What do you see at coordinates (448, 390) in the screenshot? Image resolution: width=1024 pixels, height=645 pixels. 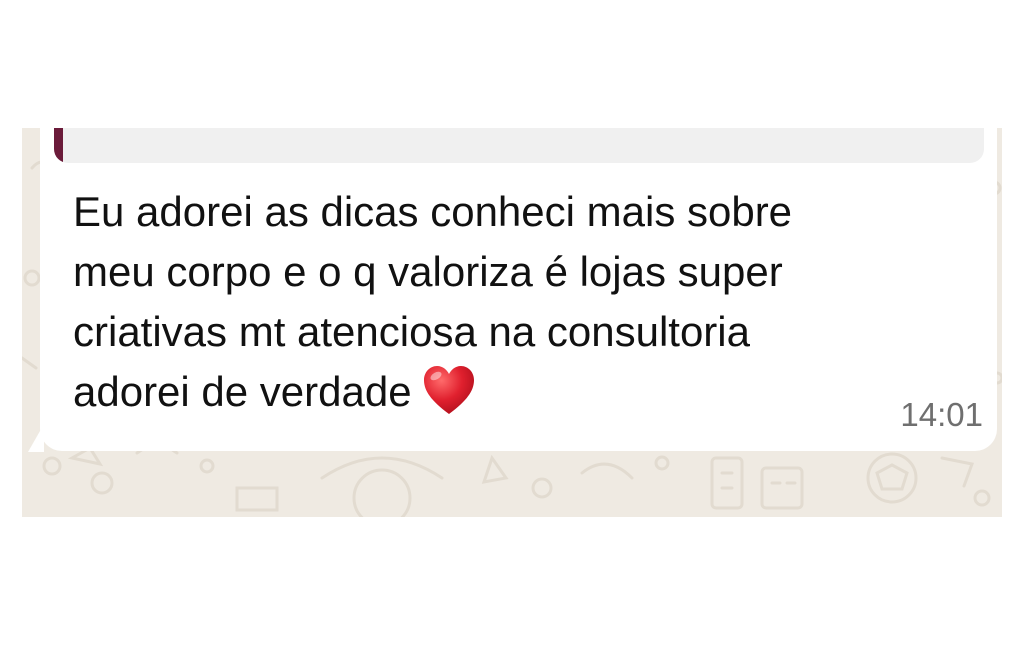 I see `red-heart-icon` at bounding box center [448, 390].